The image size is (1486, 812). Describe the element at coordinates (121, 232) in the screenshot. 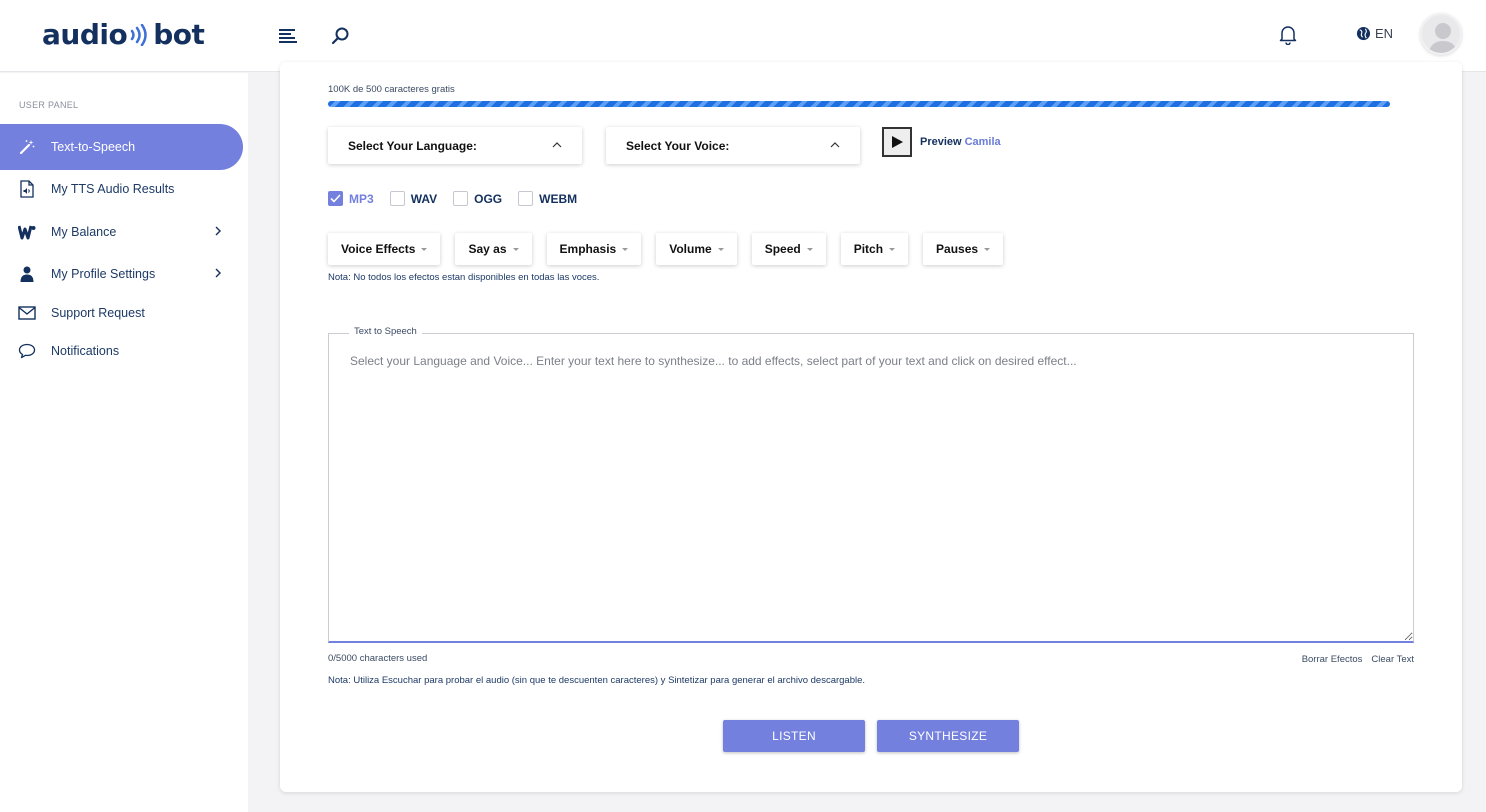

I see `sidebar-item-my-balance: My Balance` at that location.